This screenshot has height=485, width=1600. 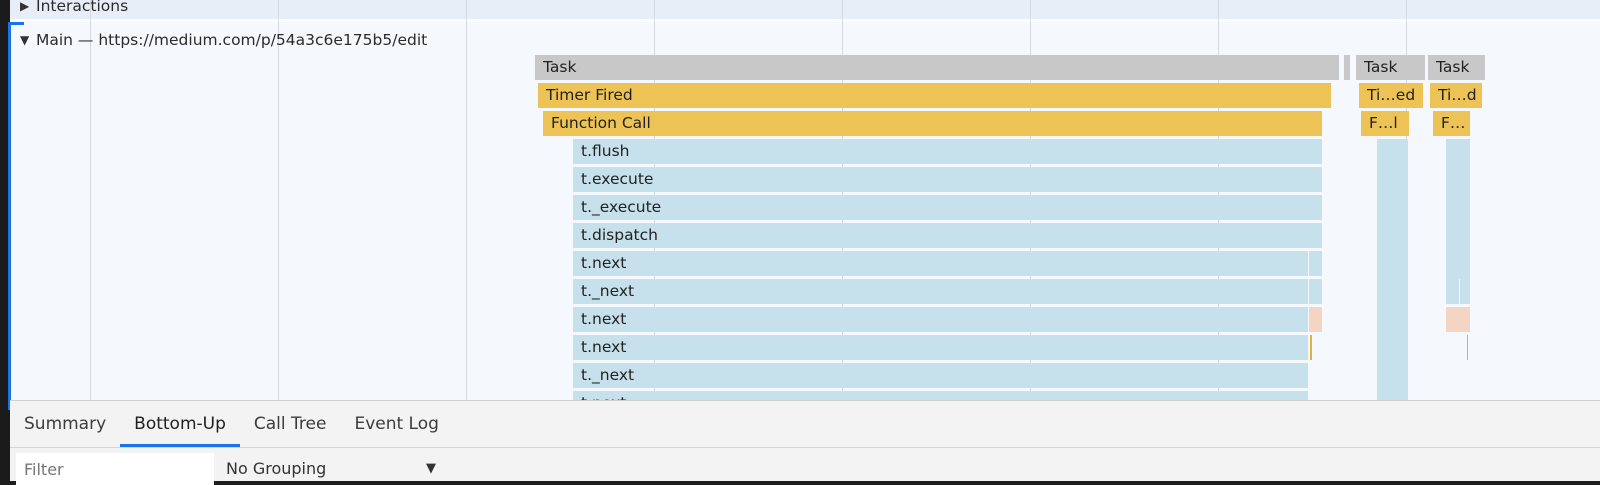 What do you see at coordinates (947, 235) in the screenshot?
I see `flame-frame: t.dispatch` at bounding box center [947, 235].